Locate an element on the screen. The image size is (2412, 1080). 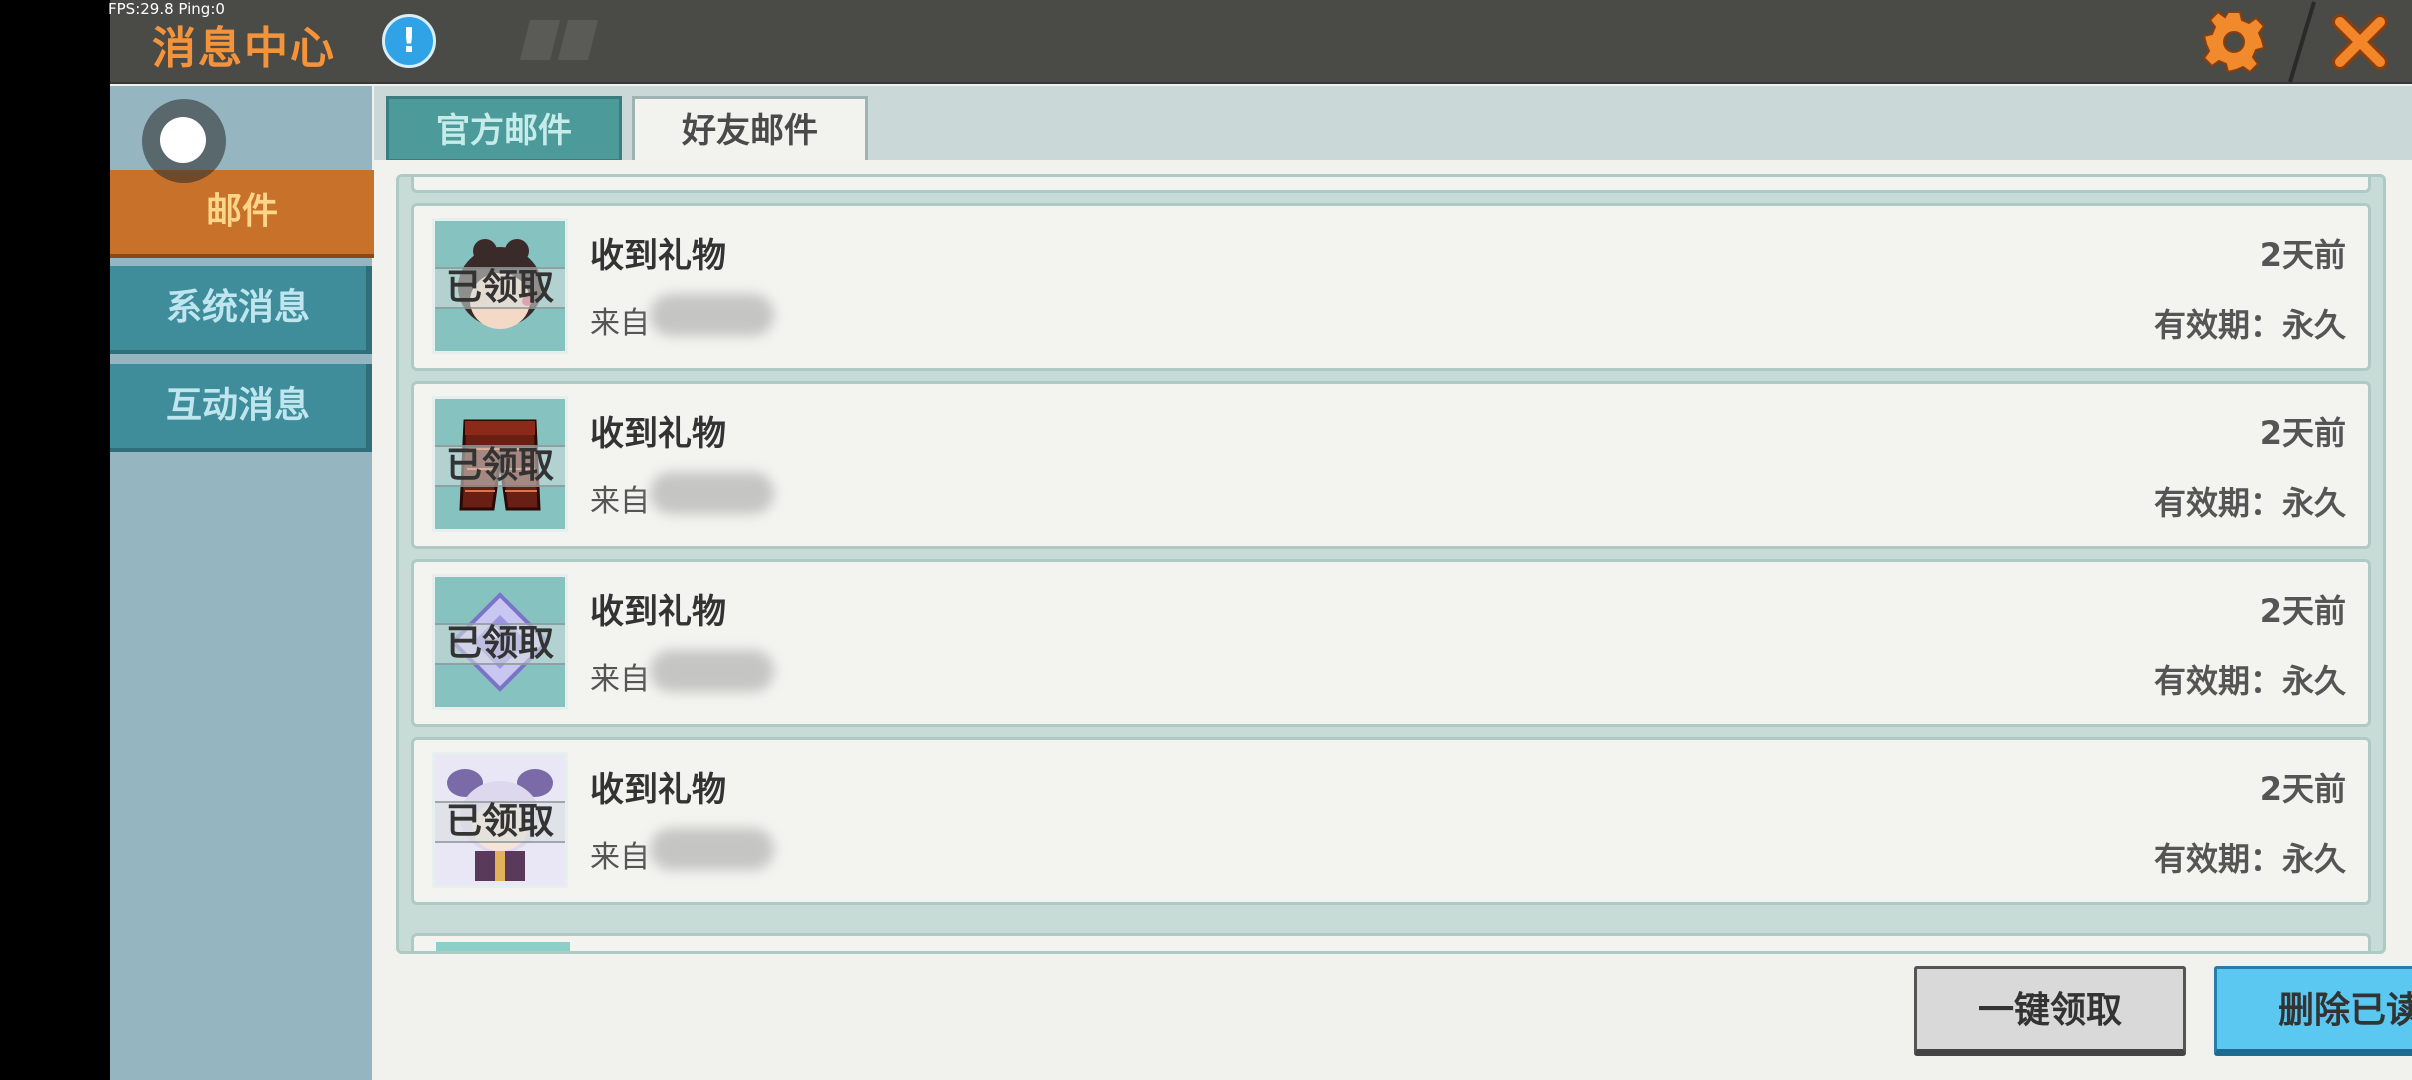
touch-indicator is located at coordinates (184, 141).